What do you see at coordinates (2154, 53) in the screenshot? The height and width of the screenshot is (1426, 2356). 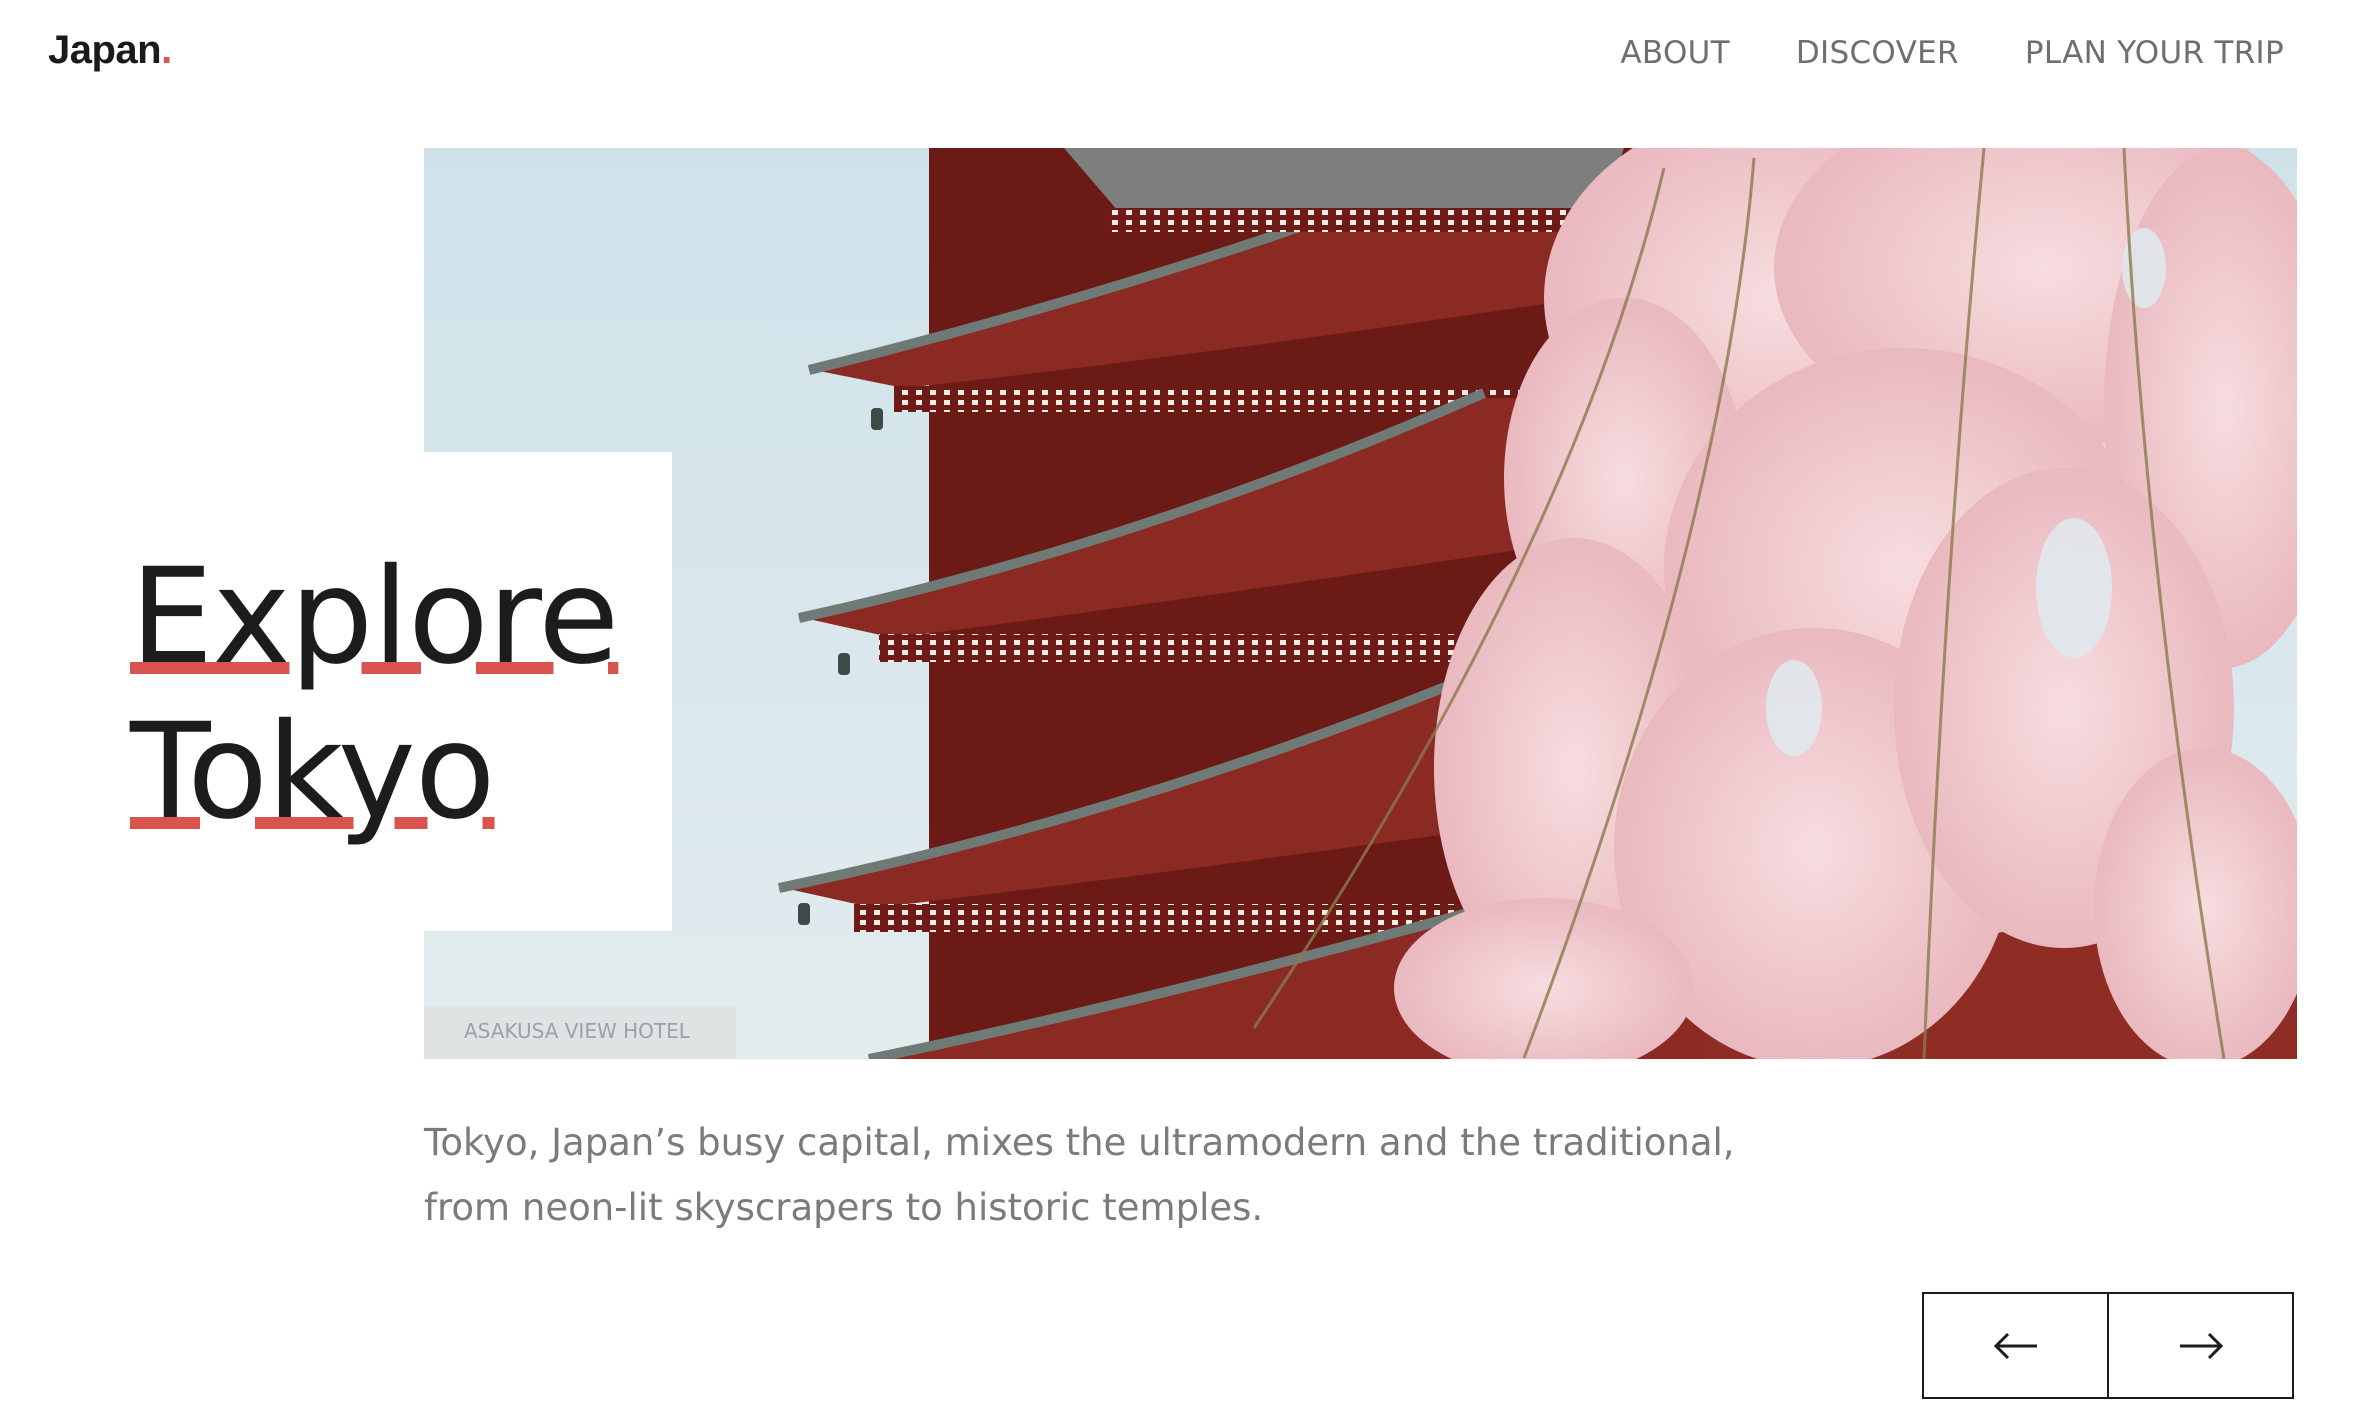 I see `nav-plan-your-trip-link: PLAN YOUR TRIP` at bounding box center [2154, 53].